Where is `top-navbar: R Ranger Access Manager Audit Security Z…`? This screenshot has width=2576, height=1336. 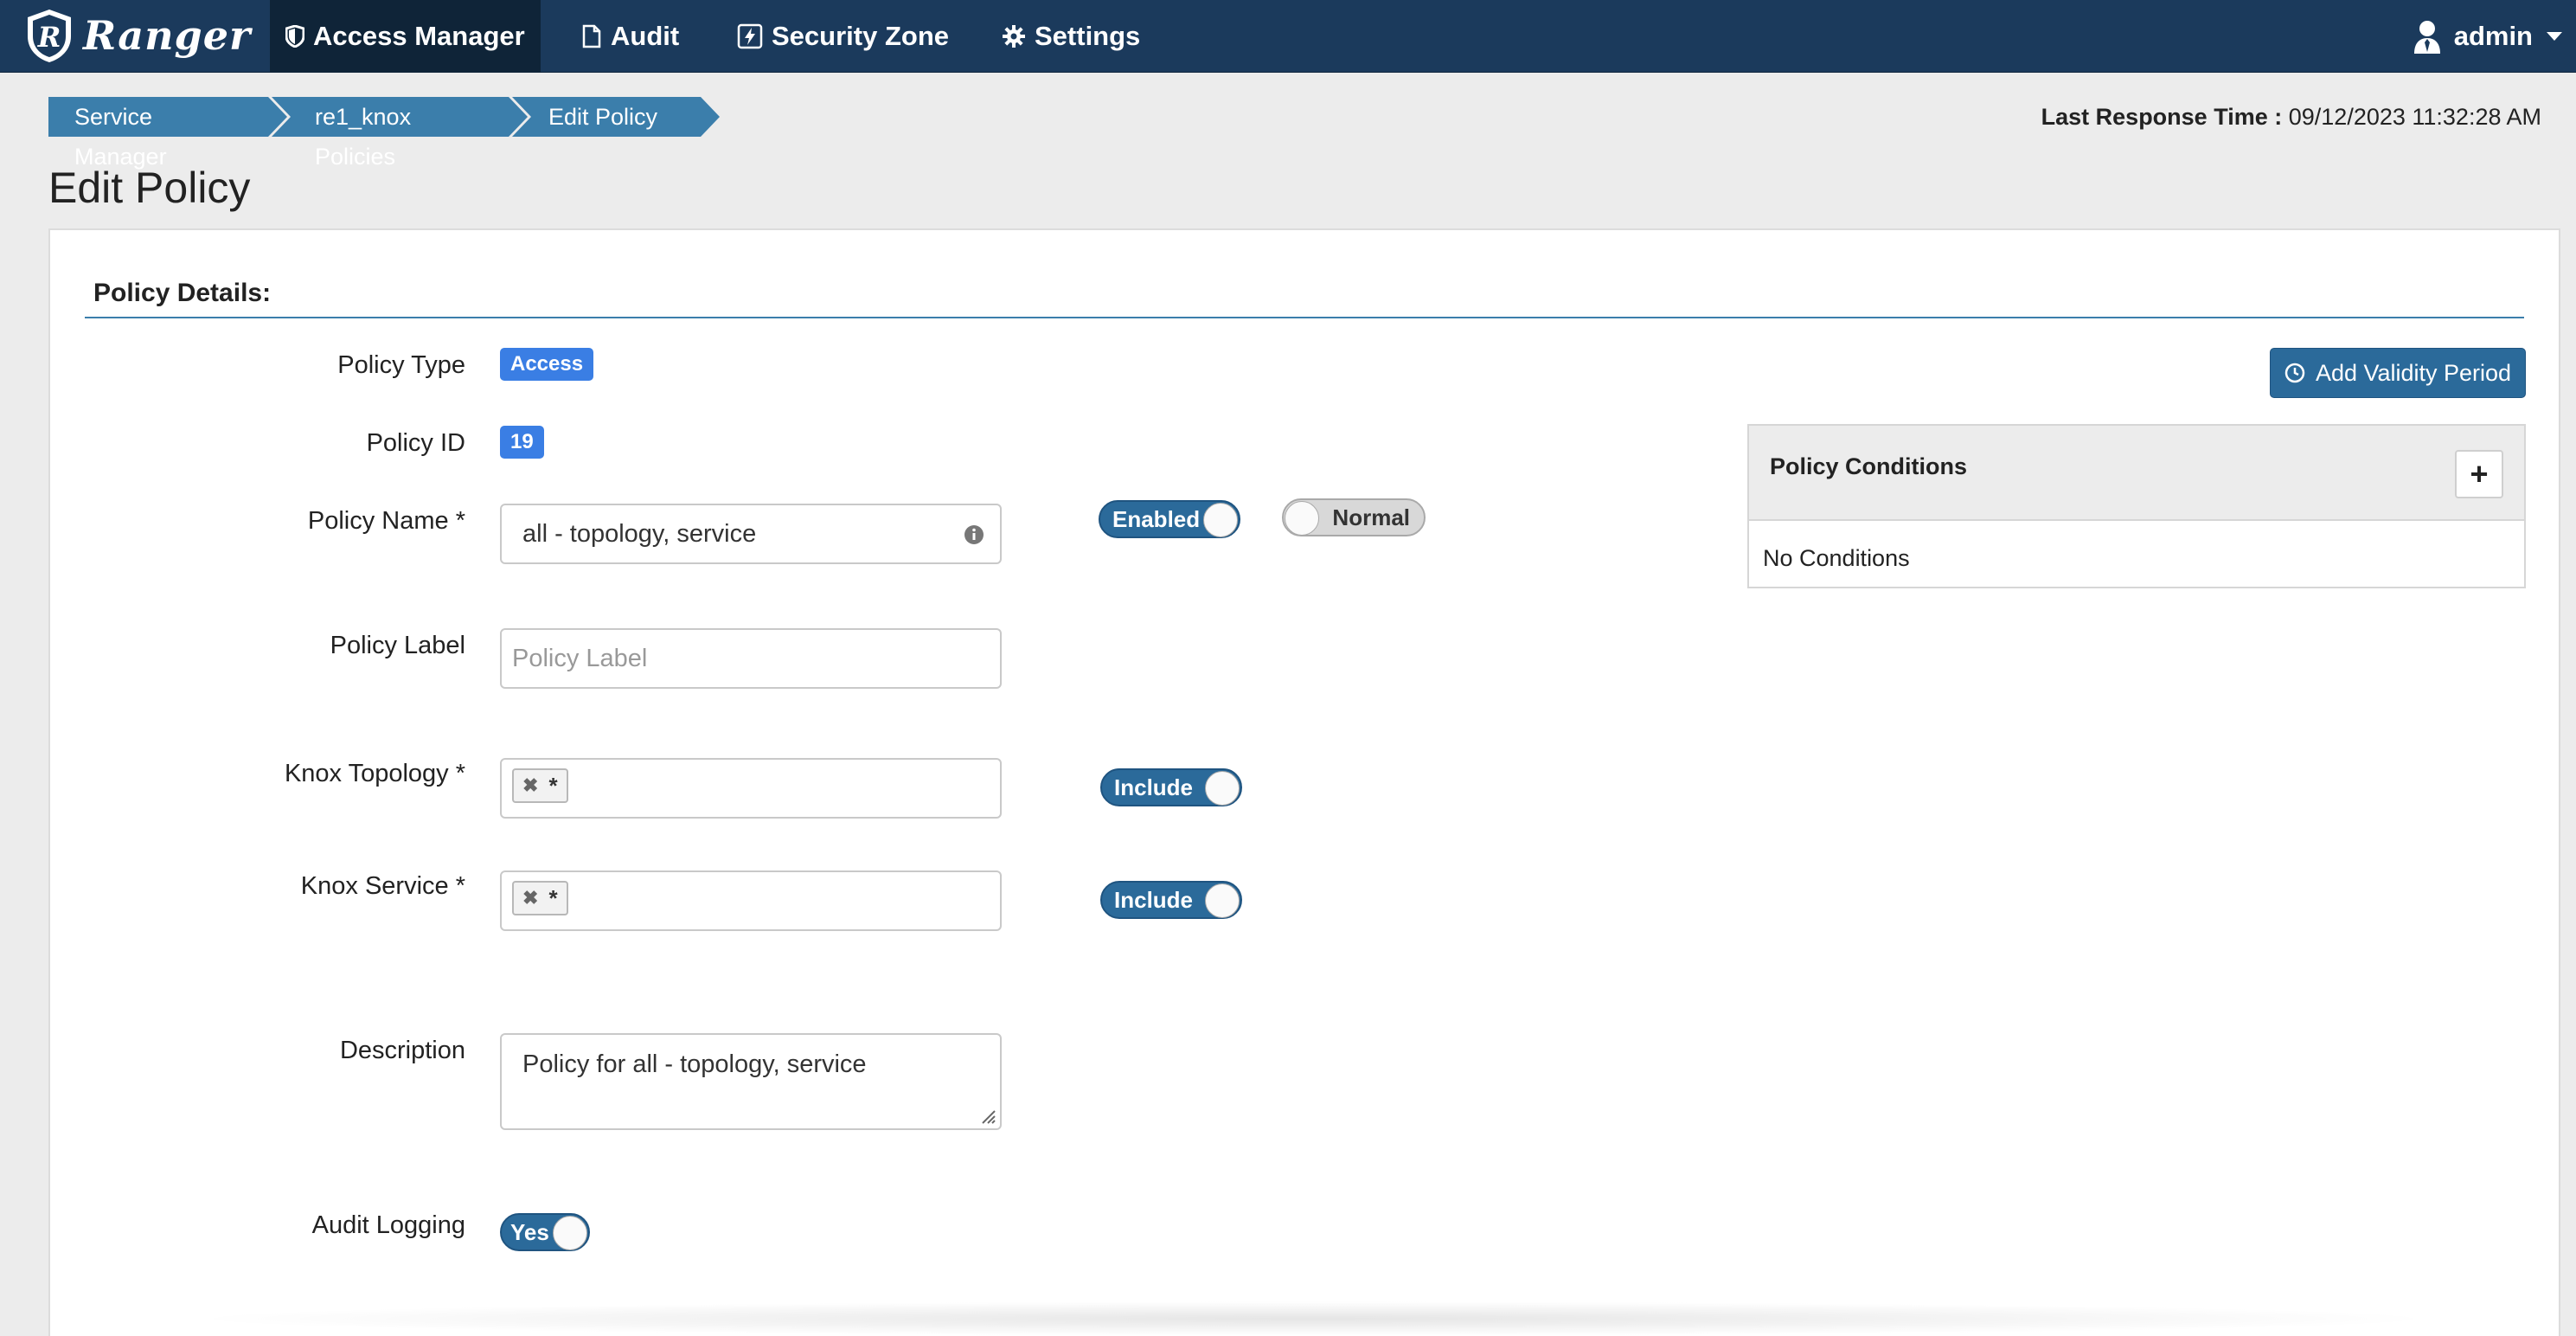
top-navbar: R Ranger Access Manager Audit Security Z… is located at coordinates (1288, 36).